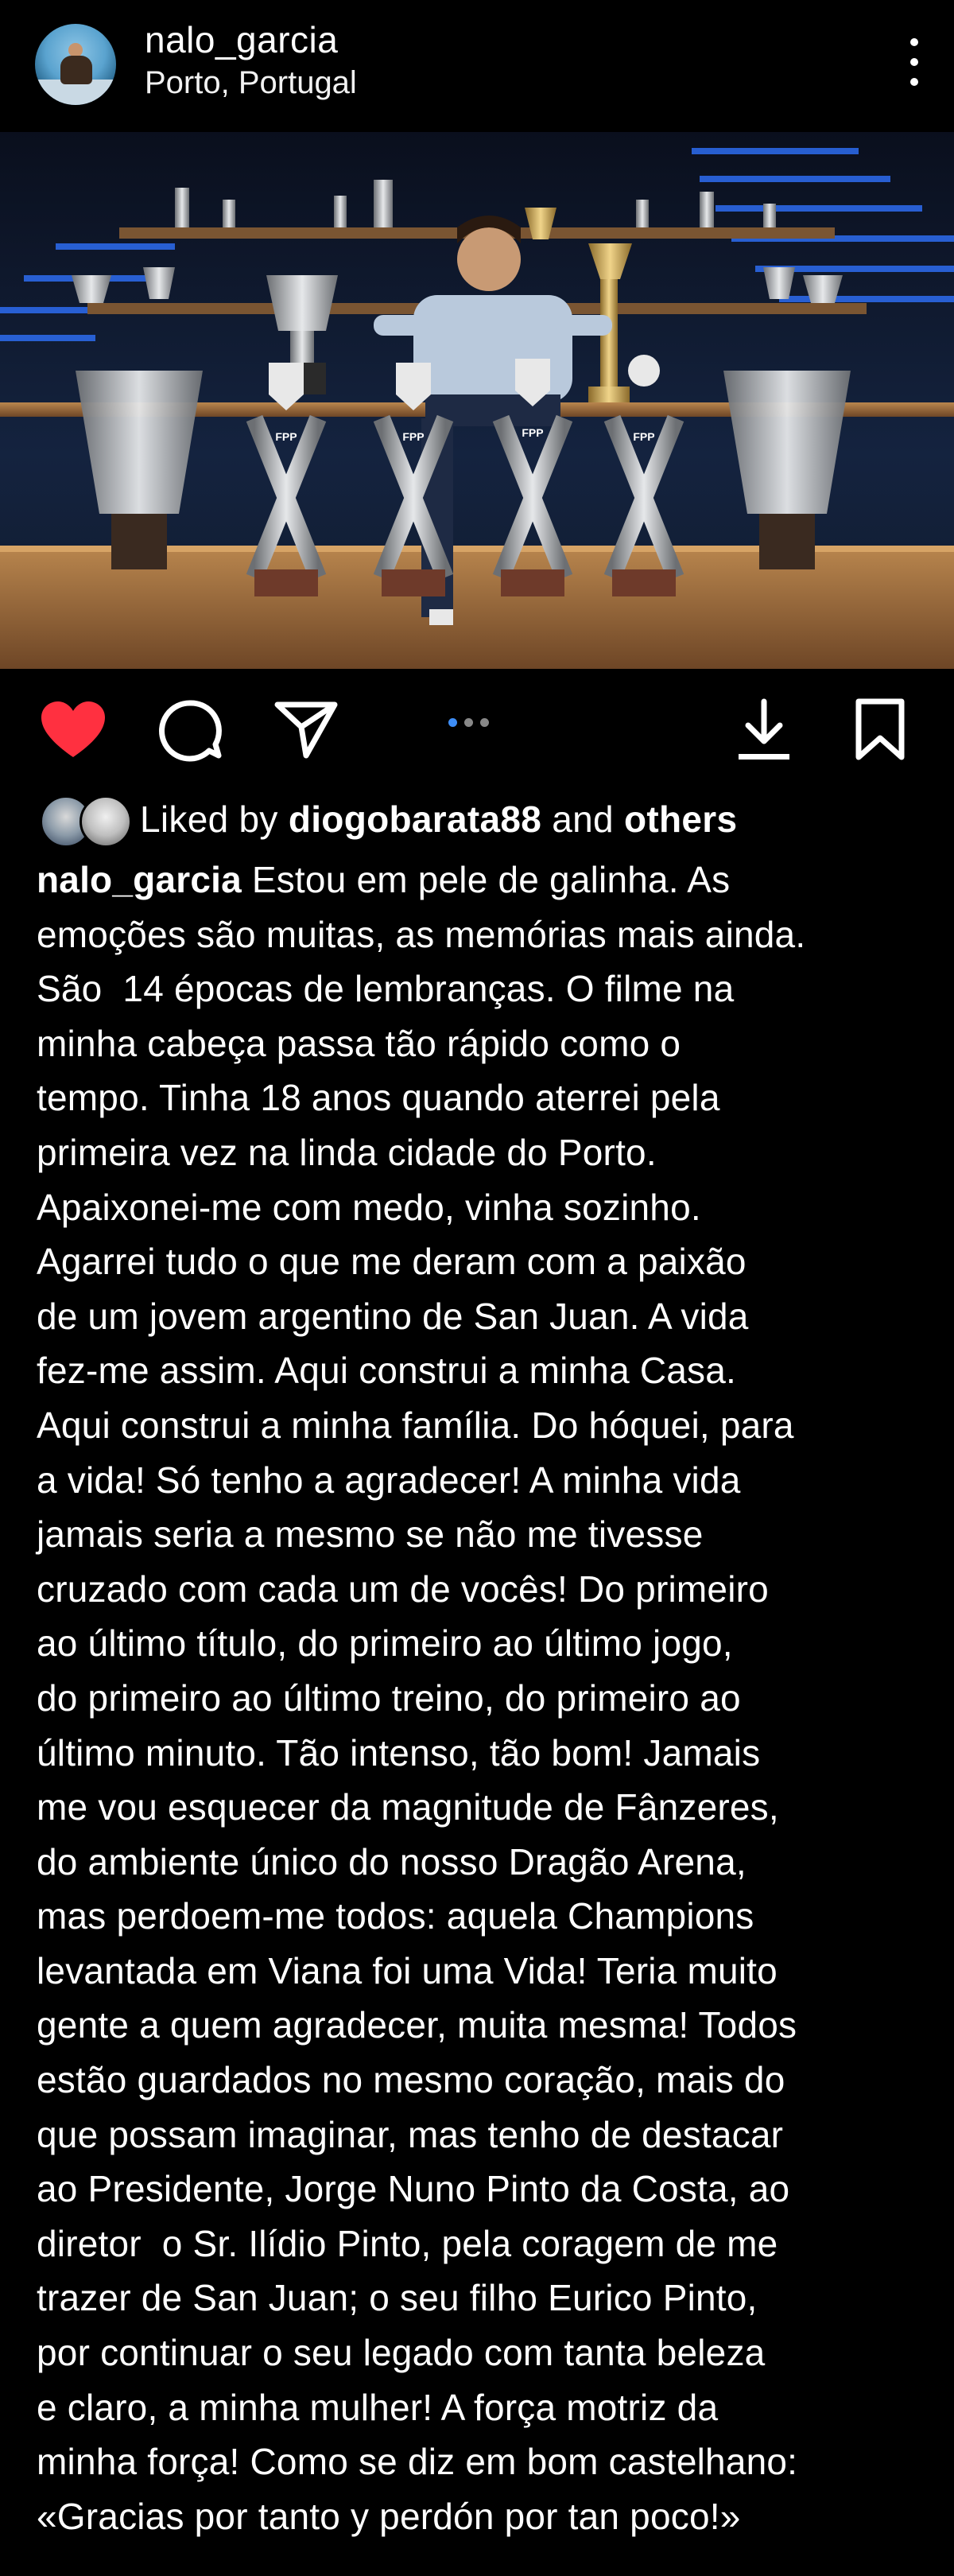 This screenshot has height=2576, width=954. What do you see at coordinates (415, 819) in the screenshot?
I see `likes-user: diogobarata88` at bounding box center [415, 819].